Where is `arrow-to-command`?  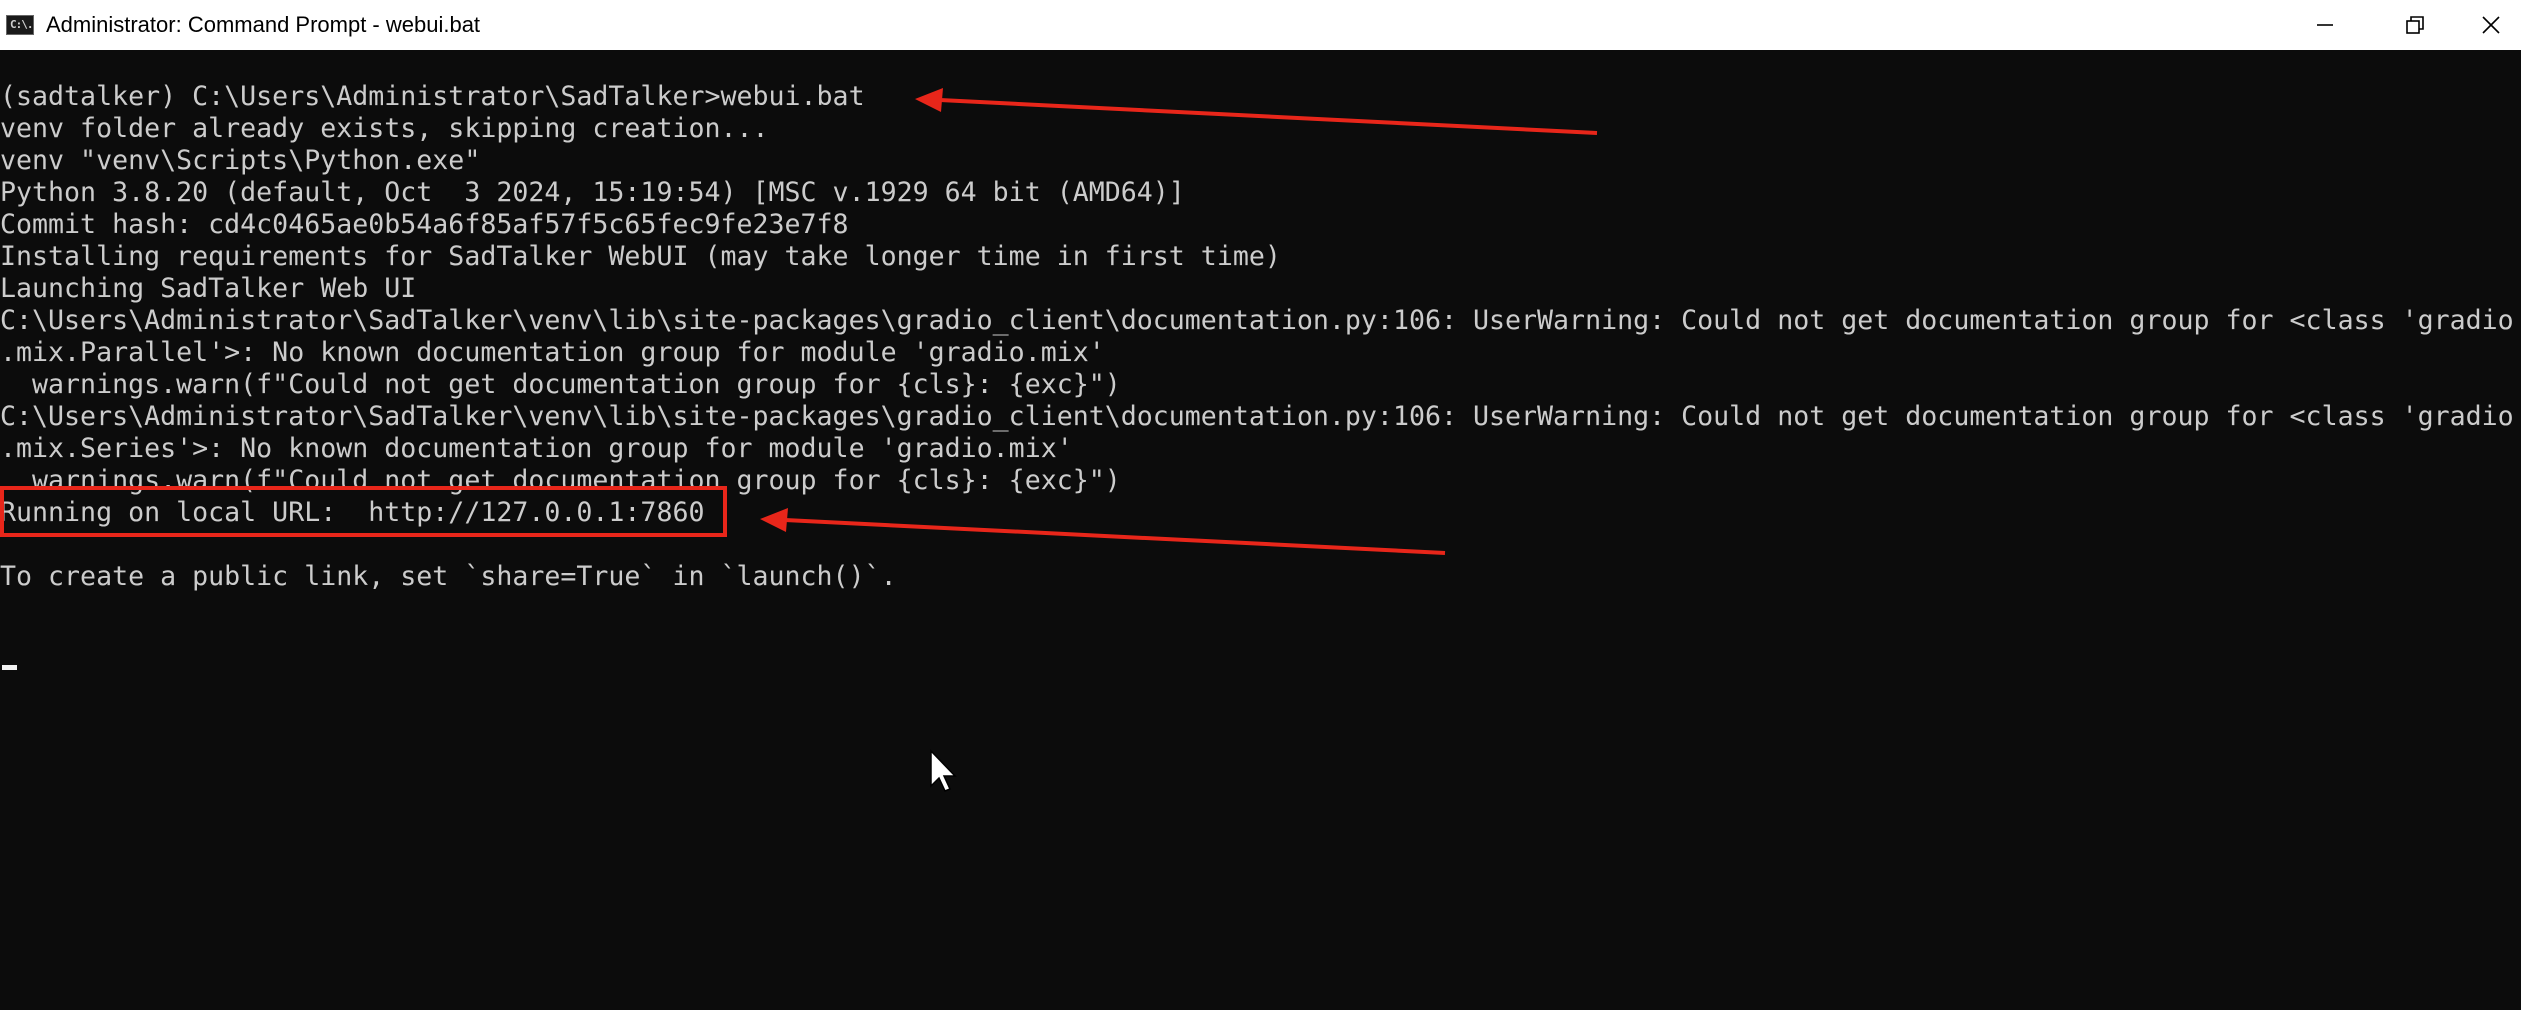
arrow-to-command is located at coordinates (1256, 111).